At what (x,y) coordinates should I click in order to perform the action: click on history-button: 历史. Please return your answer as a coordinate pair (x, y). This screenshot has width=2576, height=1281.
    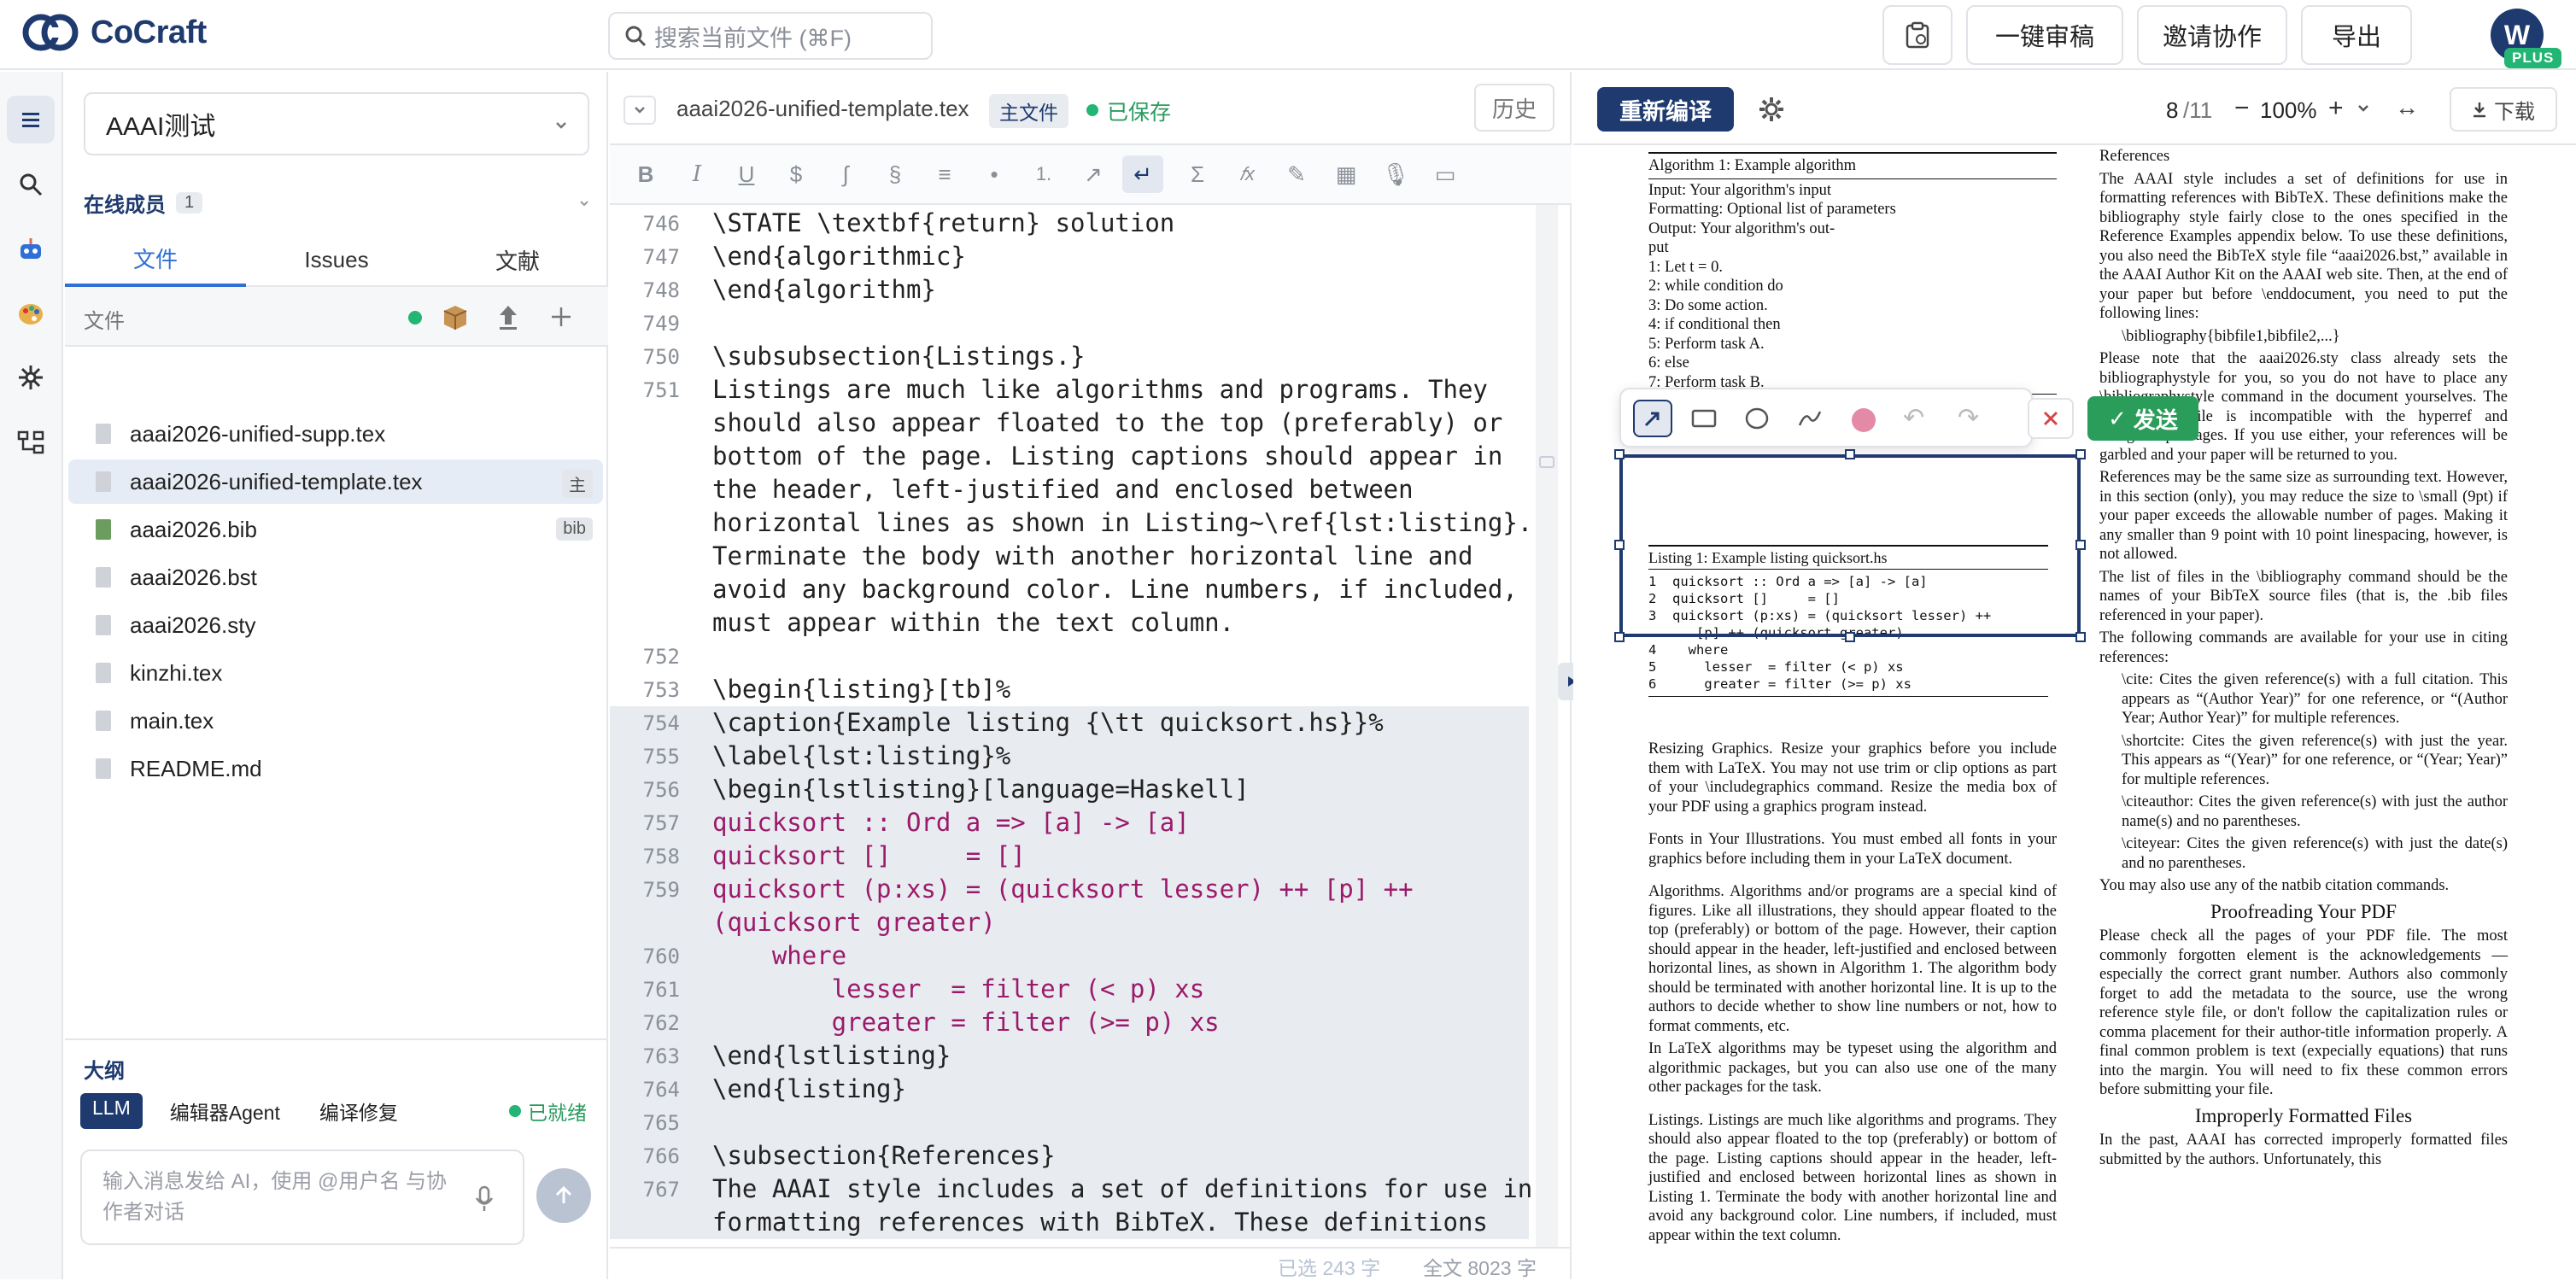
    Looking at the image, I should click on (1514, 108).